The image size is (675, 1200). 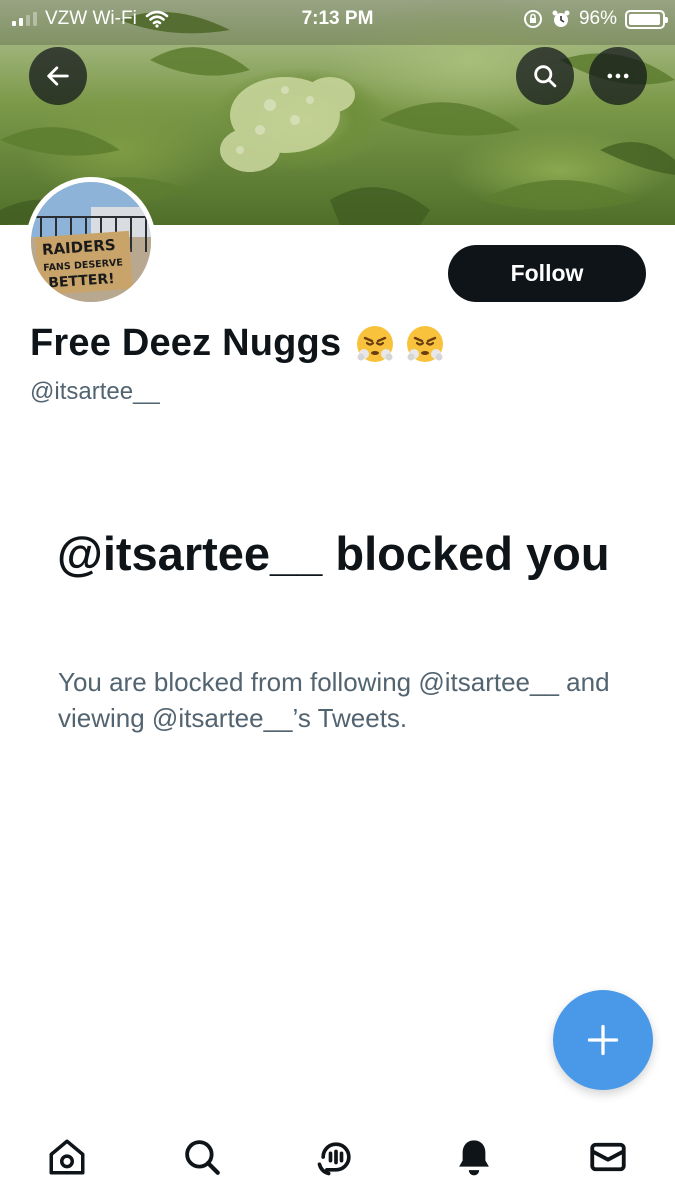 What do you see at coordinates (532, 19) in the screenshot?
I see `orientation-lock-icon` at bounding box center [532, 19].